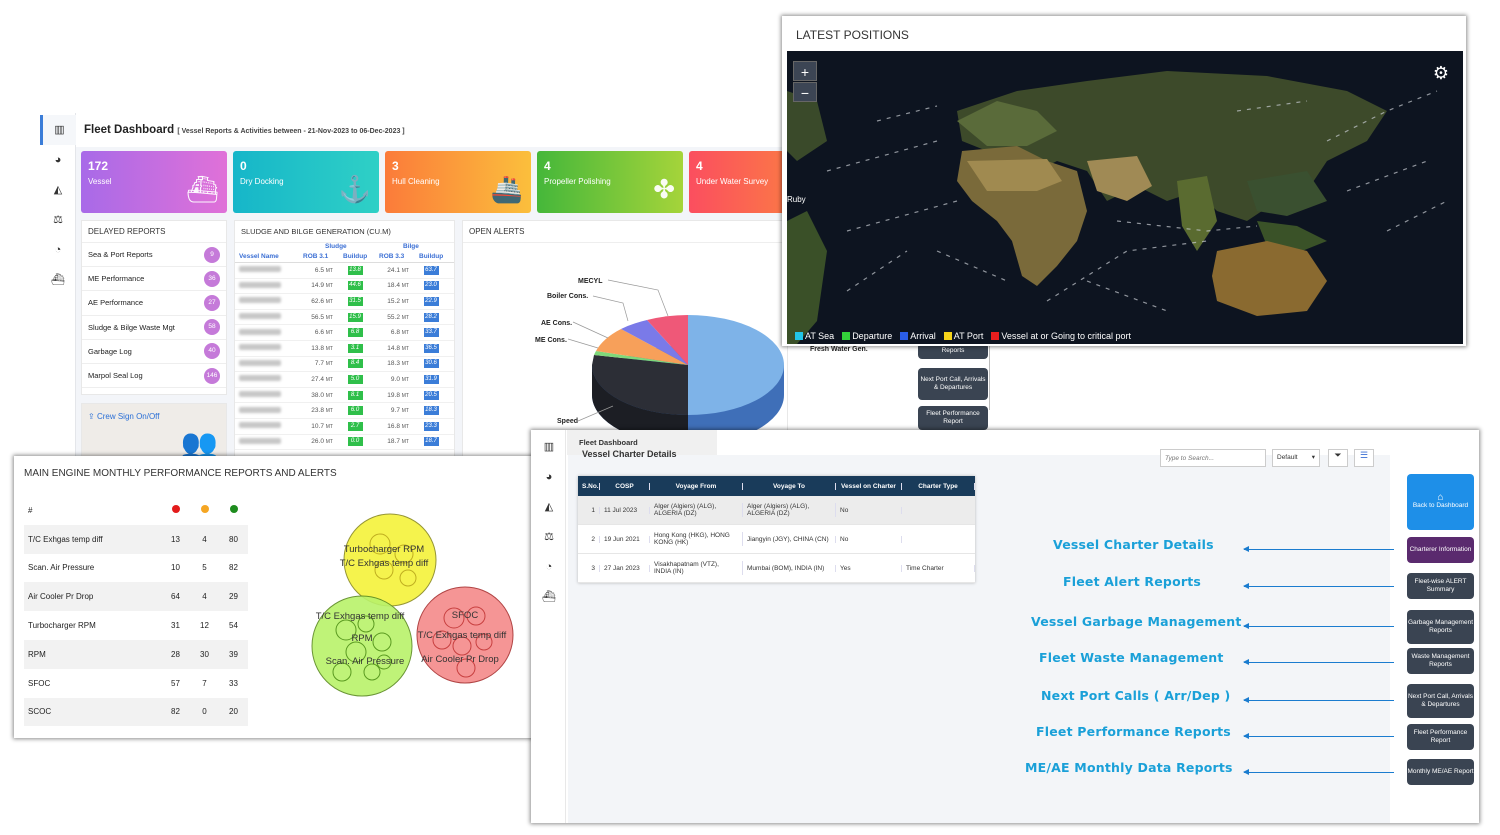 This screenshot has width=1500, height=835. What do you see at coordinates (204, 711) in the screenshot?
I see `orange-count: 0` at bounding box center [204, 711].